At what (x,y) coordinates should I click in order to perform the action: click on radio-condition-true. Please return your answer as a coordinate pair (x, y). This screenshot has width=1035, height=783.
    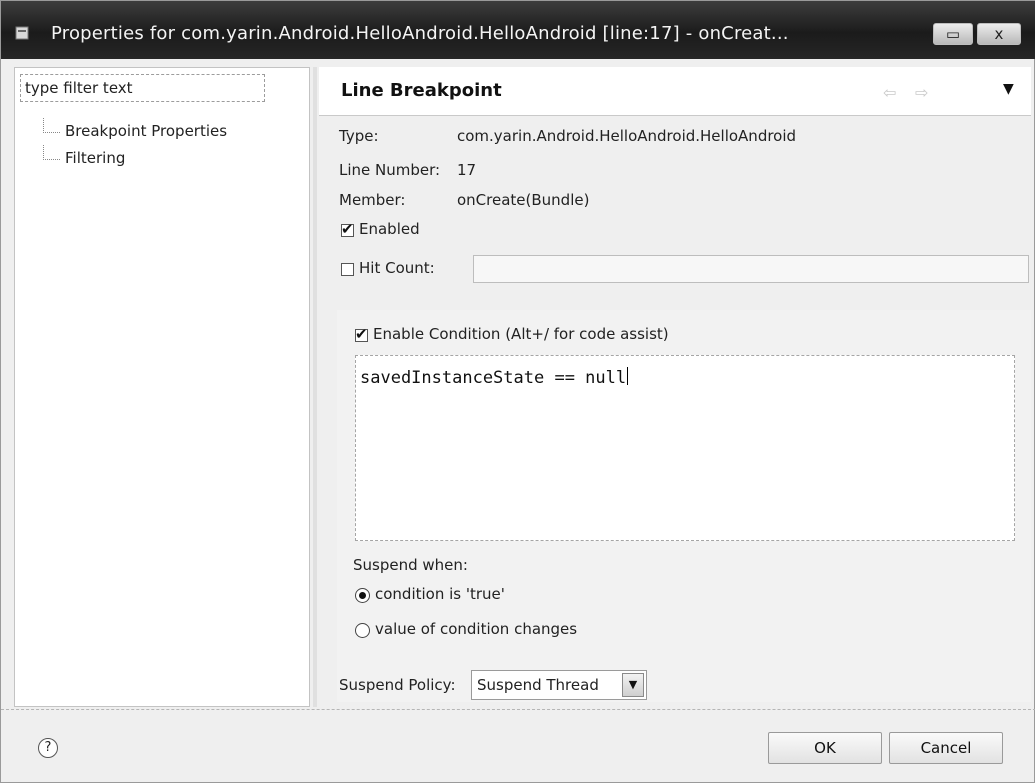
    Looking at the image, I should click on (362, 595).